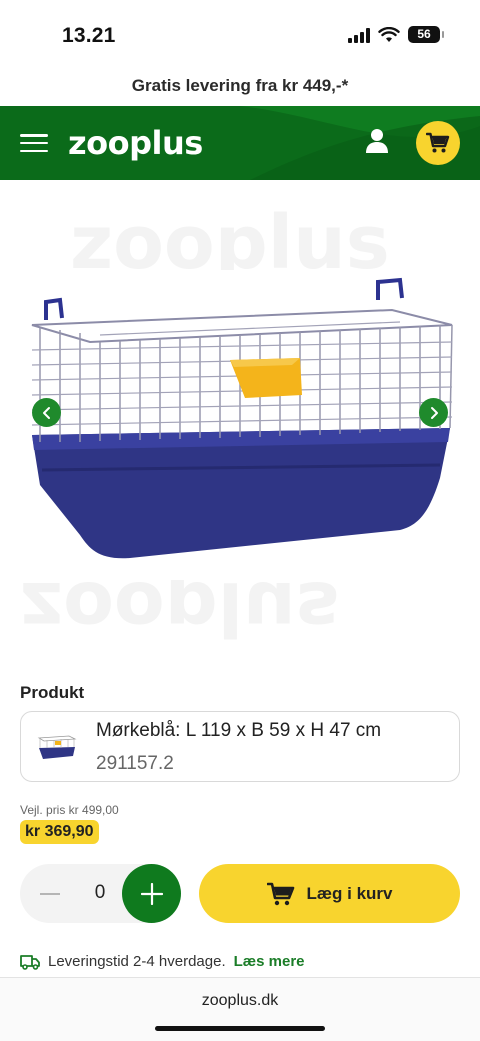 This screenshot has height=1041, width=480. I want to click on gallery-prev-button, so click(46, 412).